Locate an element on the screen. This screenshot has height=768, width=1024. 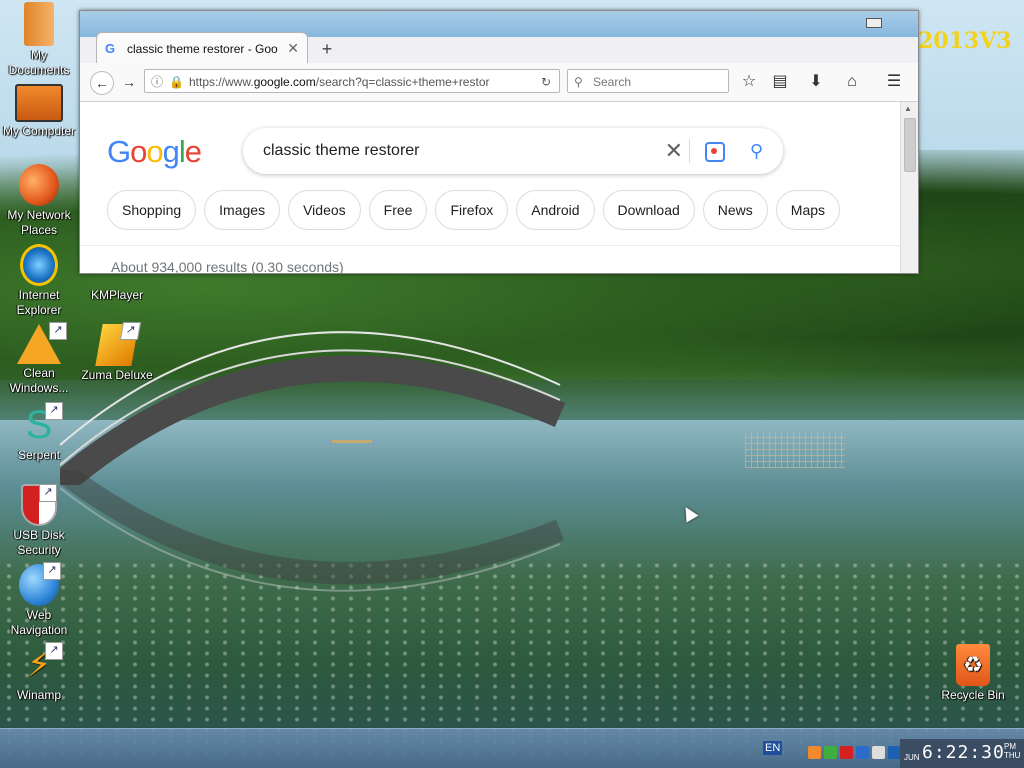
taskbar-clock: JUN 6:22:30 PM THU is located at coordinates (962, 753).